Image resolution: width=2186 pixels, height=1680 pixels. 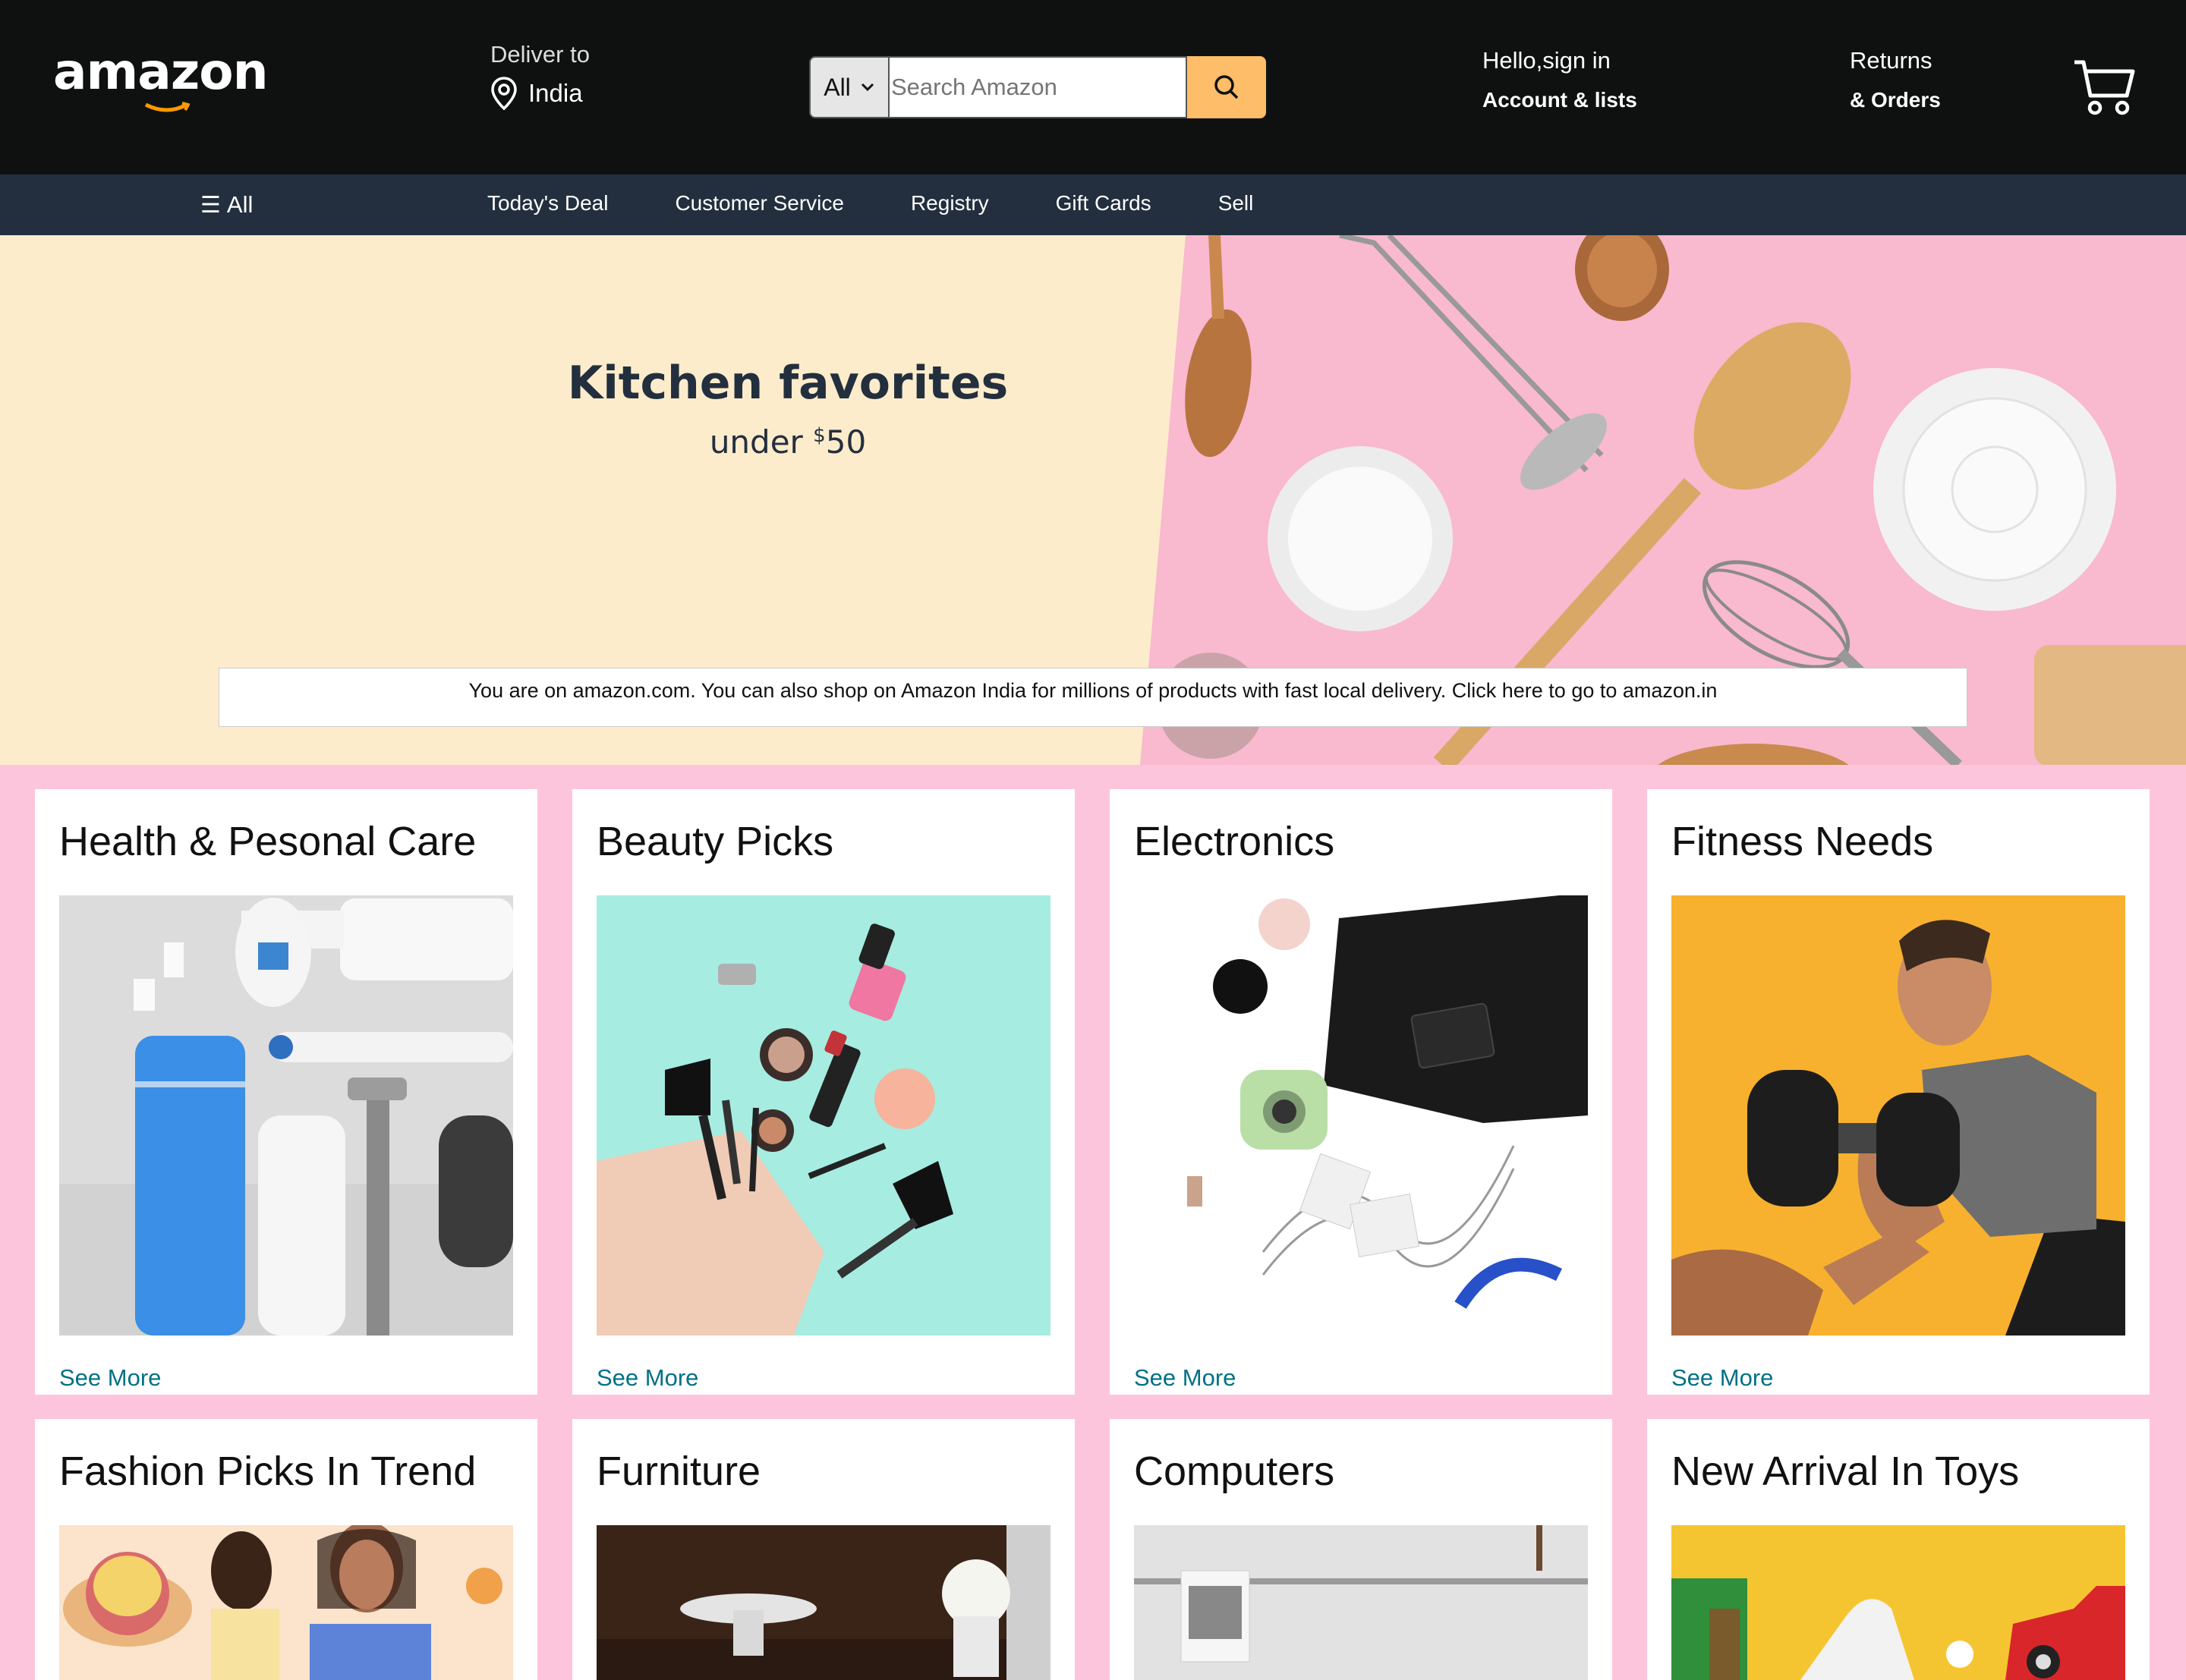 What do you see at coordinates (867, 87) in the screenshot?
I see `chevron-down-icon` at bounding box center [867, 87].